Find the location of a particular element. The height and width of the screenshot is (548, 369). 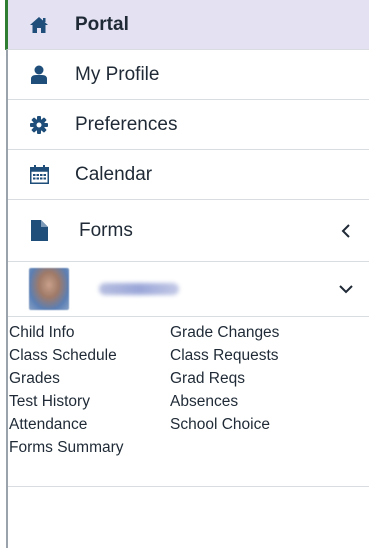

file-icon is located at coordinates (39, 230).